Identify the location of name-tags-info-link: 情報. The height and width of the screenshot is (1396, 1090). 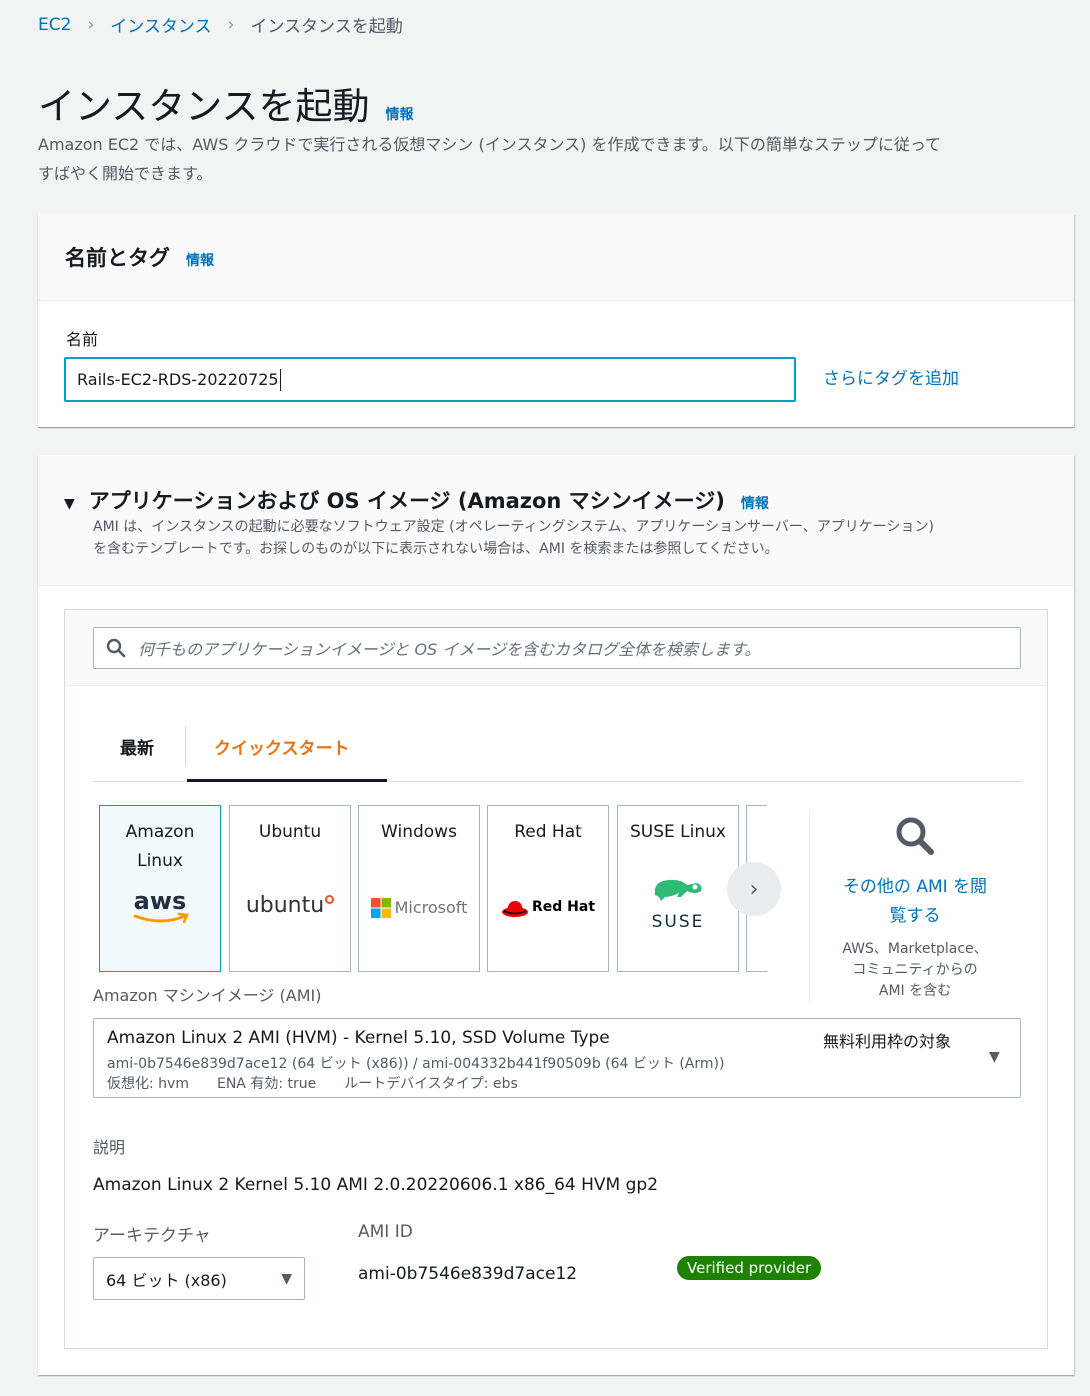
(200, 260).